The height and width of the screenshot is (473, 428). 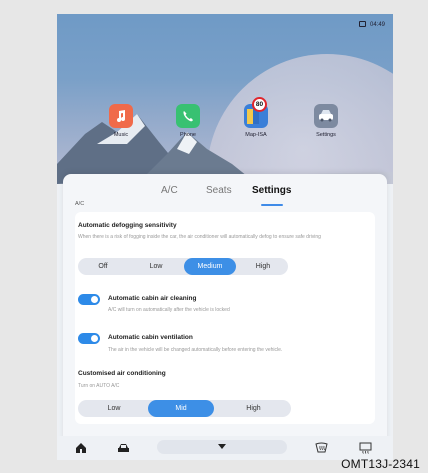 What do you see at coordinates (365, 448) in the screenshot?
I see `rear-defrost-icon` at bounding box center [365, 448].